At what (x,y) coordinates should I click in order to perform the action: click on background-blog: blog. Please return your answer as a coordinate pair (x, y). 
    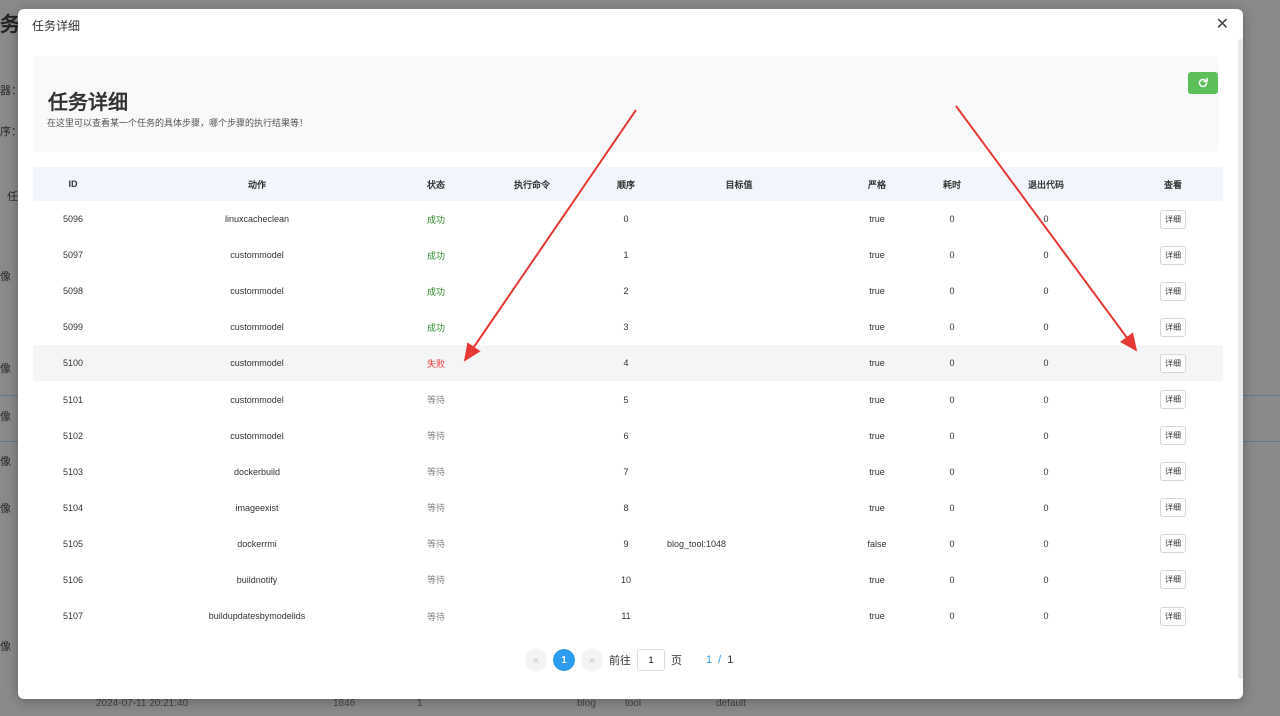
    Looking at the image, I should click on (586, 703).